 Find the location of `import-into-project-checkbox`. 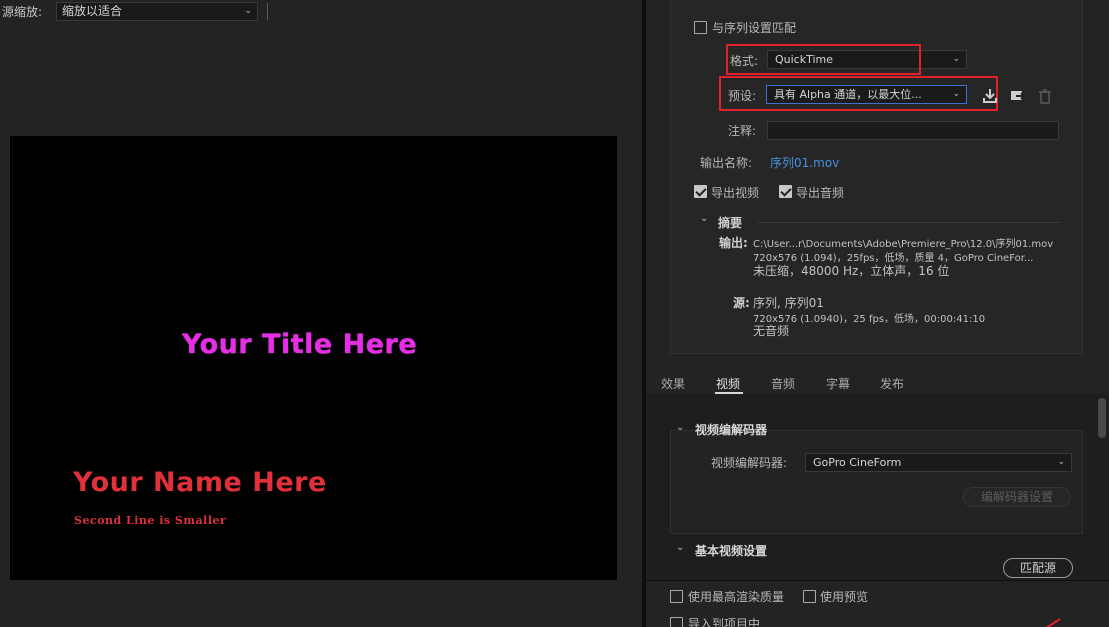

import-into-project-checkbox is located at coordinates (676, 622).